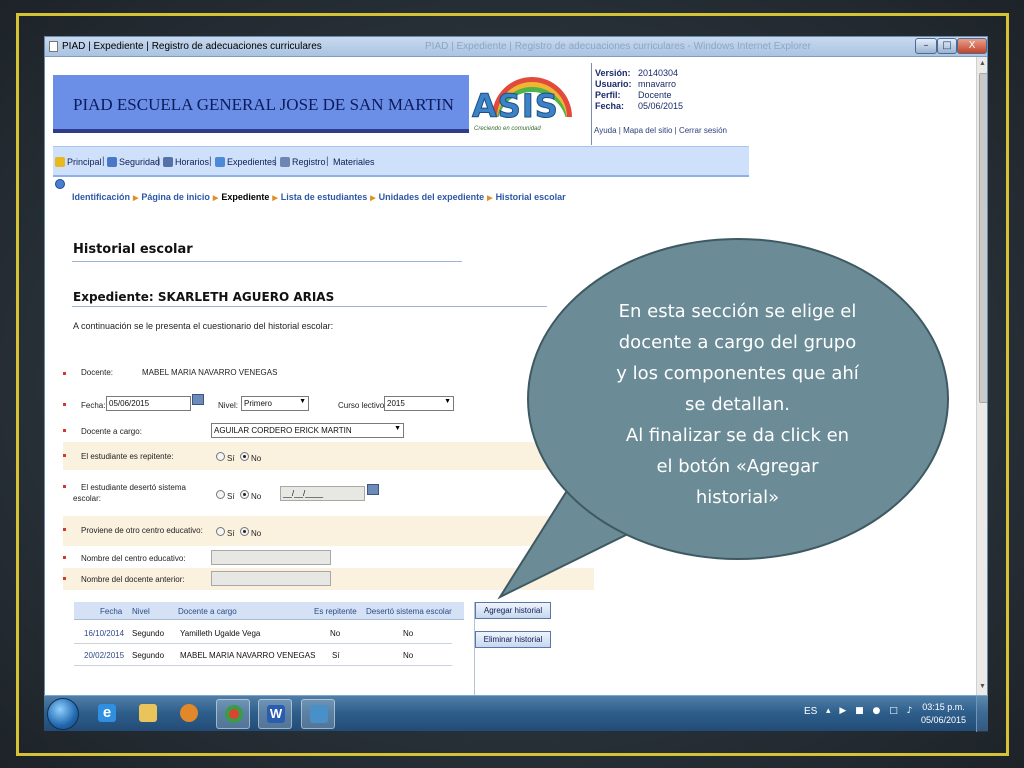 The height and width of the screenshot is (768, 1024). What do you see at coordinates (737, 497) in the screenshot?
I see `callout-line: historial»` at bounding box center [737, 497].